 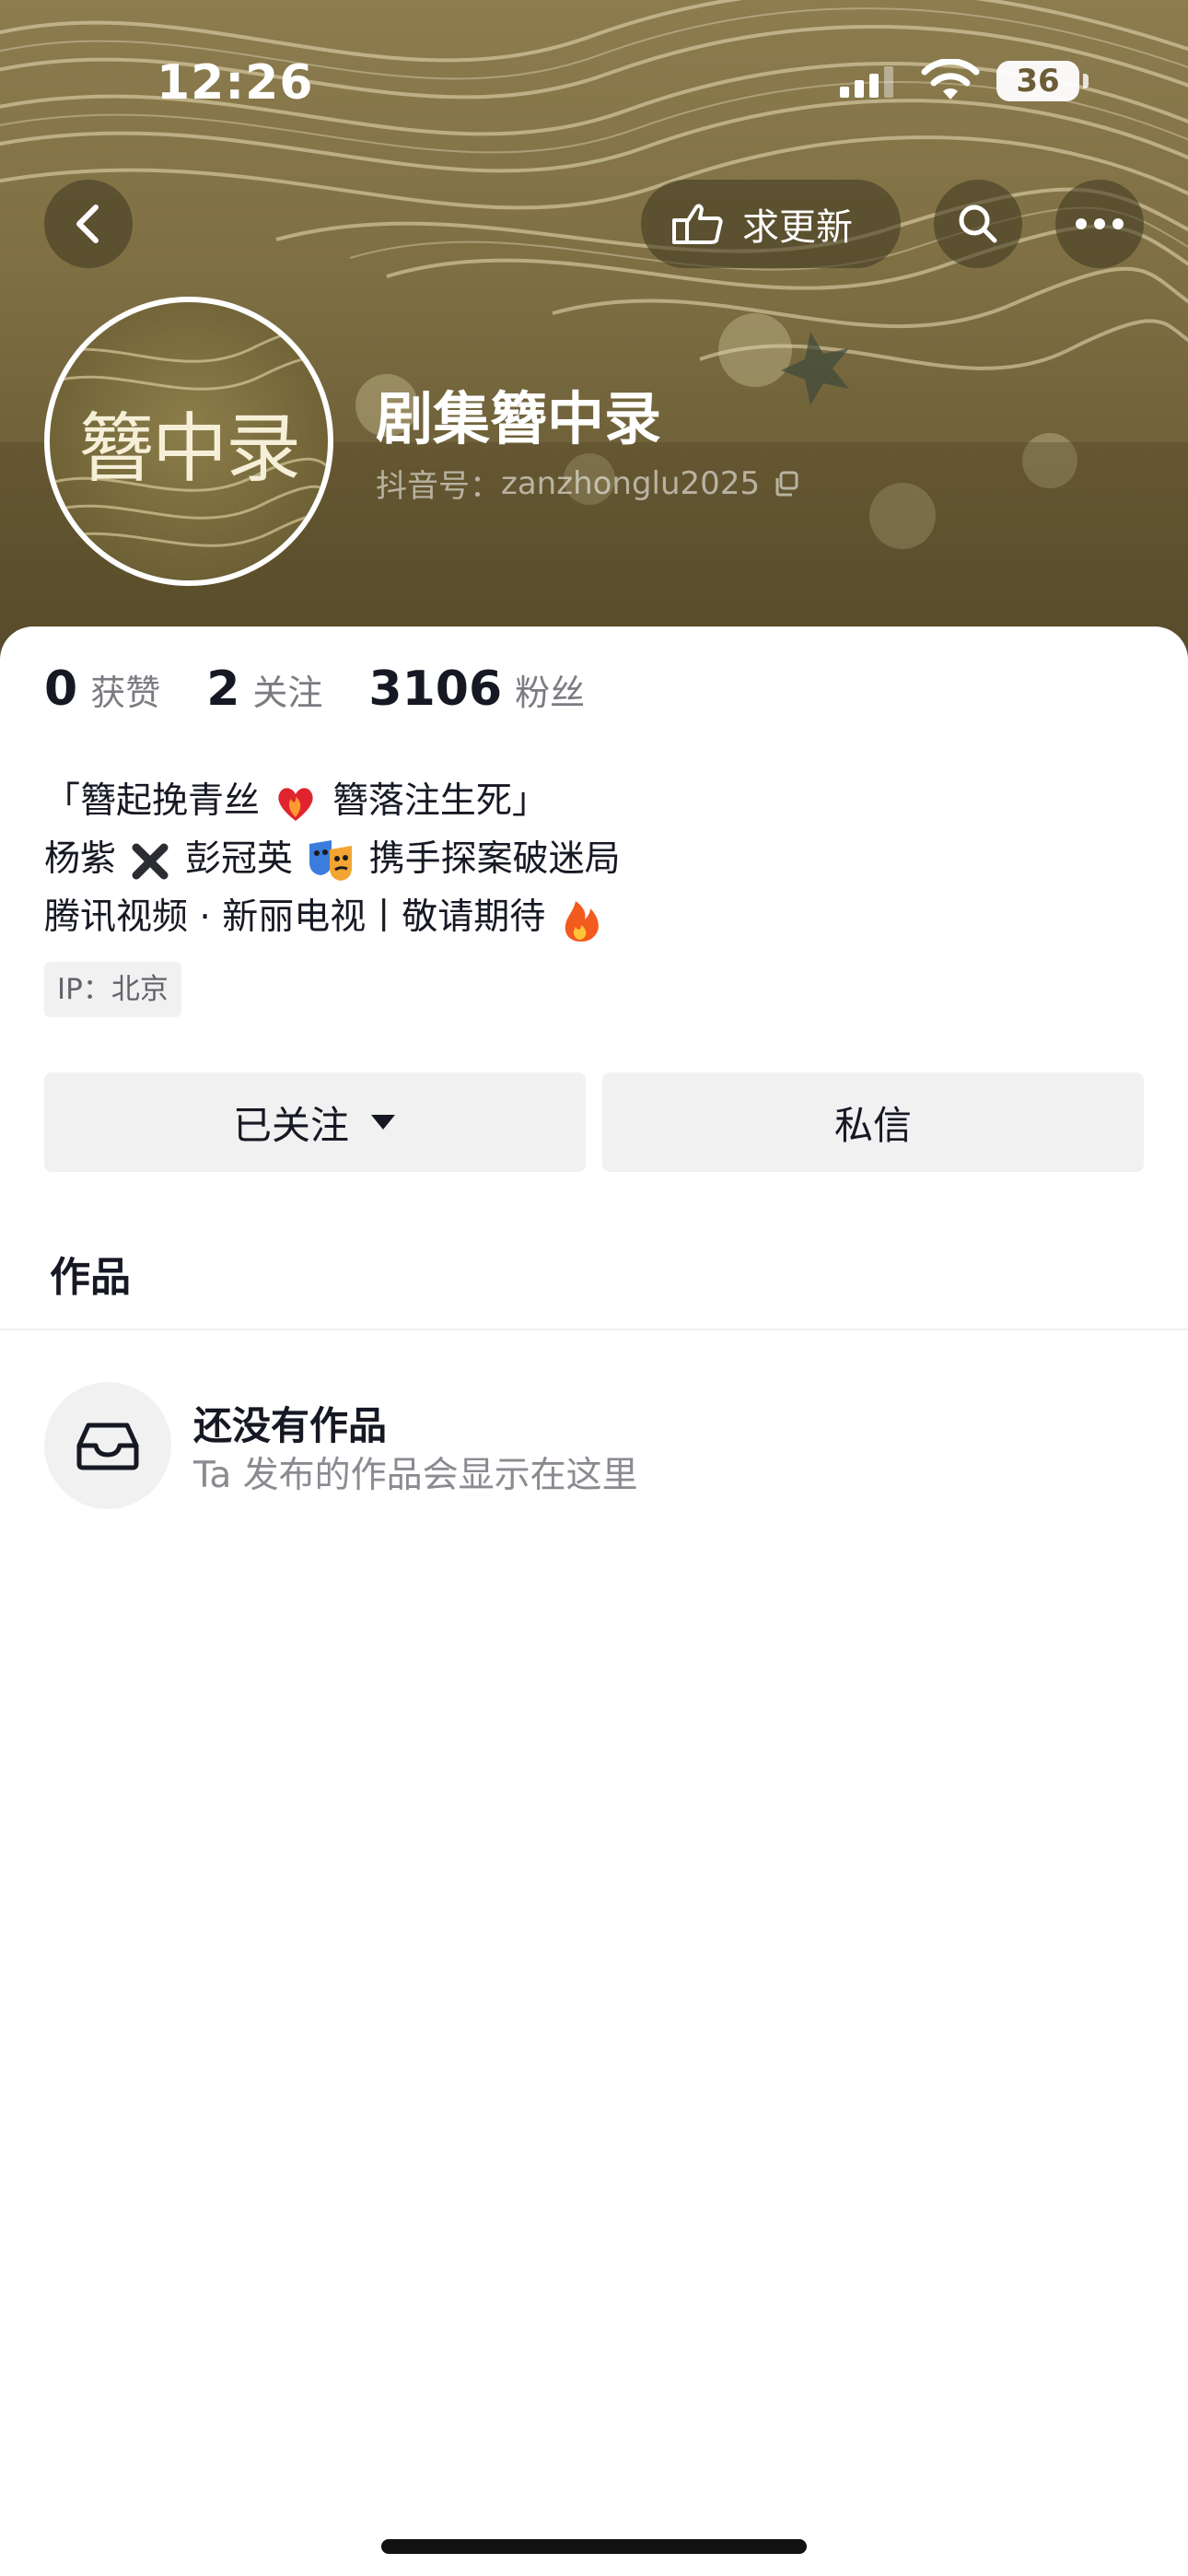 I want to click on cross-mark-icon, so click(x=150, y=861).